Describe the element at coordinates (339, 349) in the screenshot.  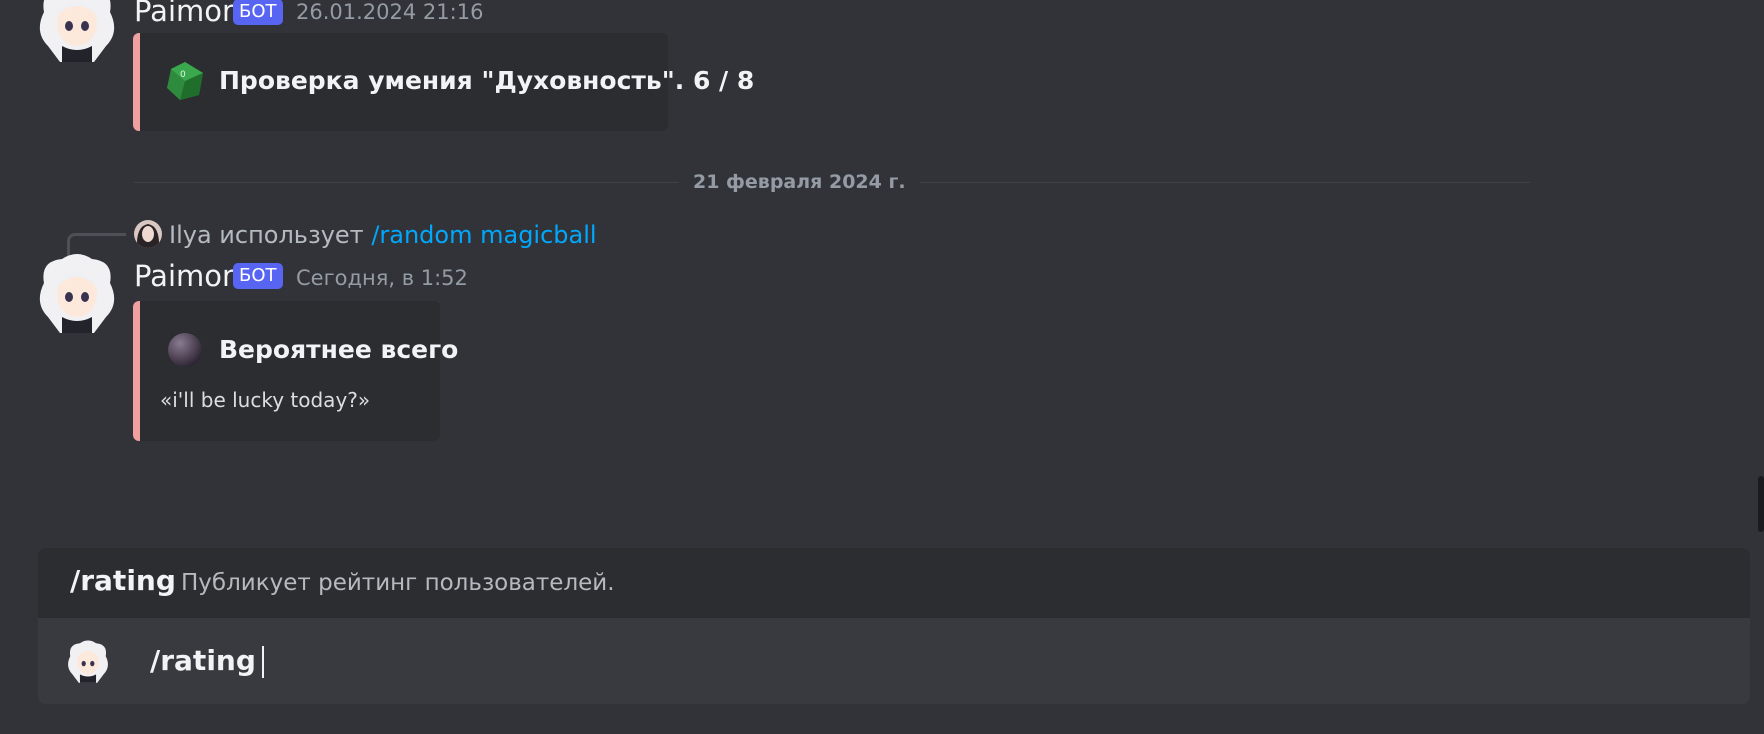
I see `embed-title: Вероятнее всего` at that location.